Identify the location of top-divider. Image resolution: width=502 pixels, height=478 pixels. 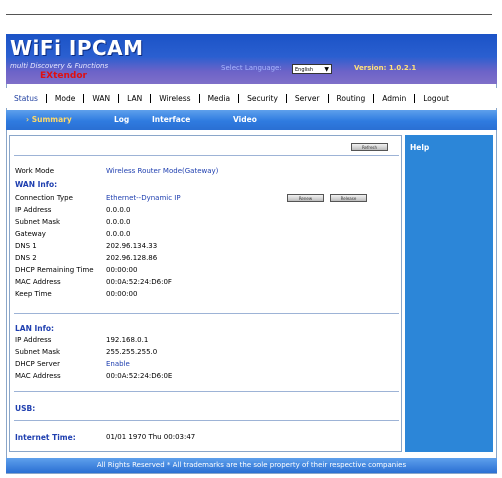
(249, 14).